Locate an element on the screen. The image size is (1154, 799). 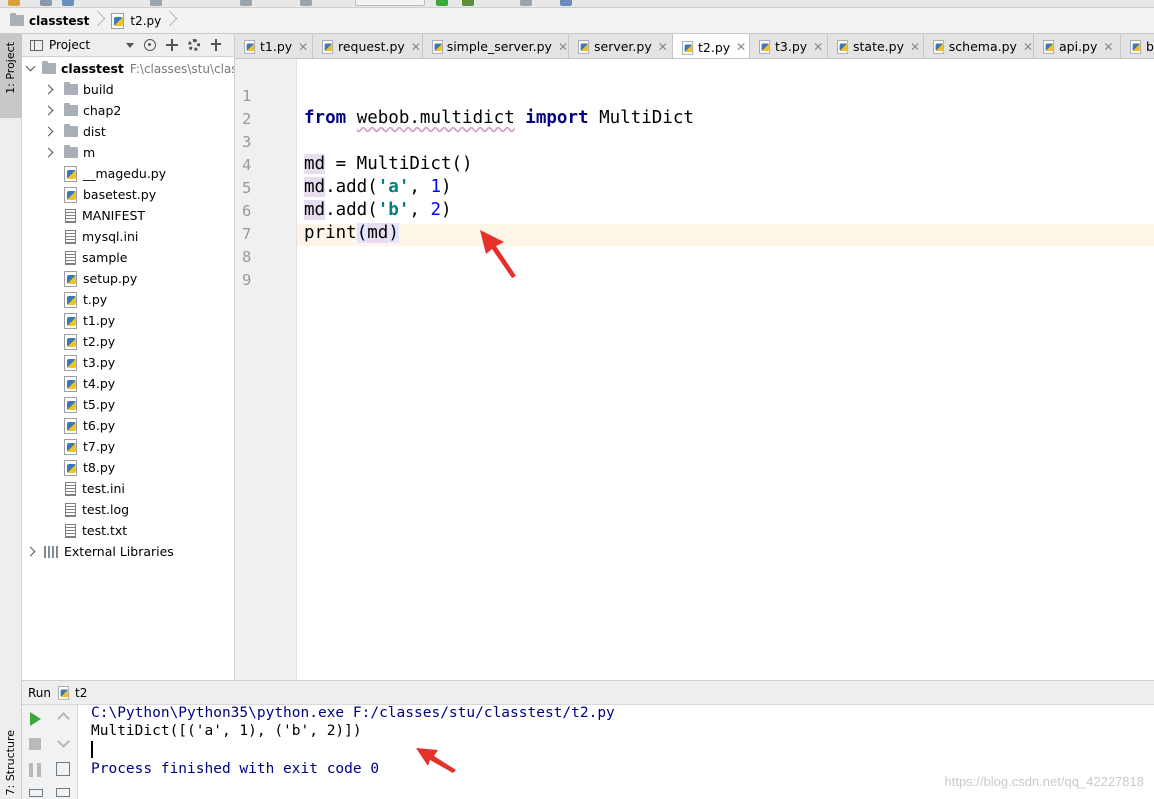
tree-item-basetest-py: basetest.py is located at coordinates (110, 194).